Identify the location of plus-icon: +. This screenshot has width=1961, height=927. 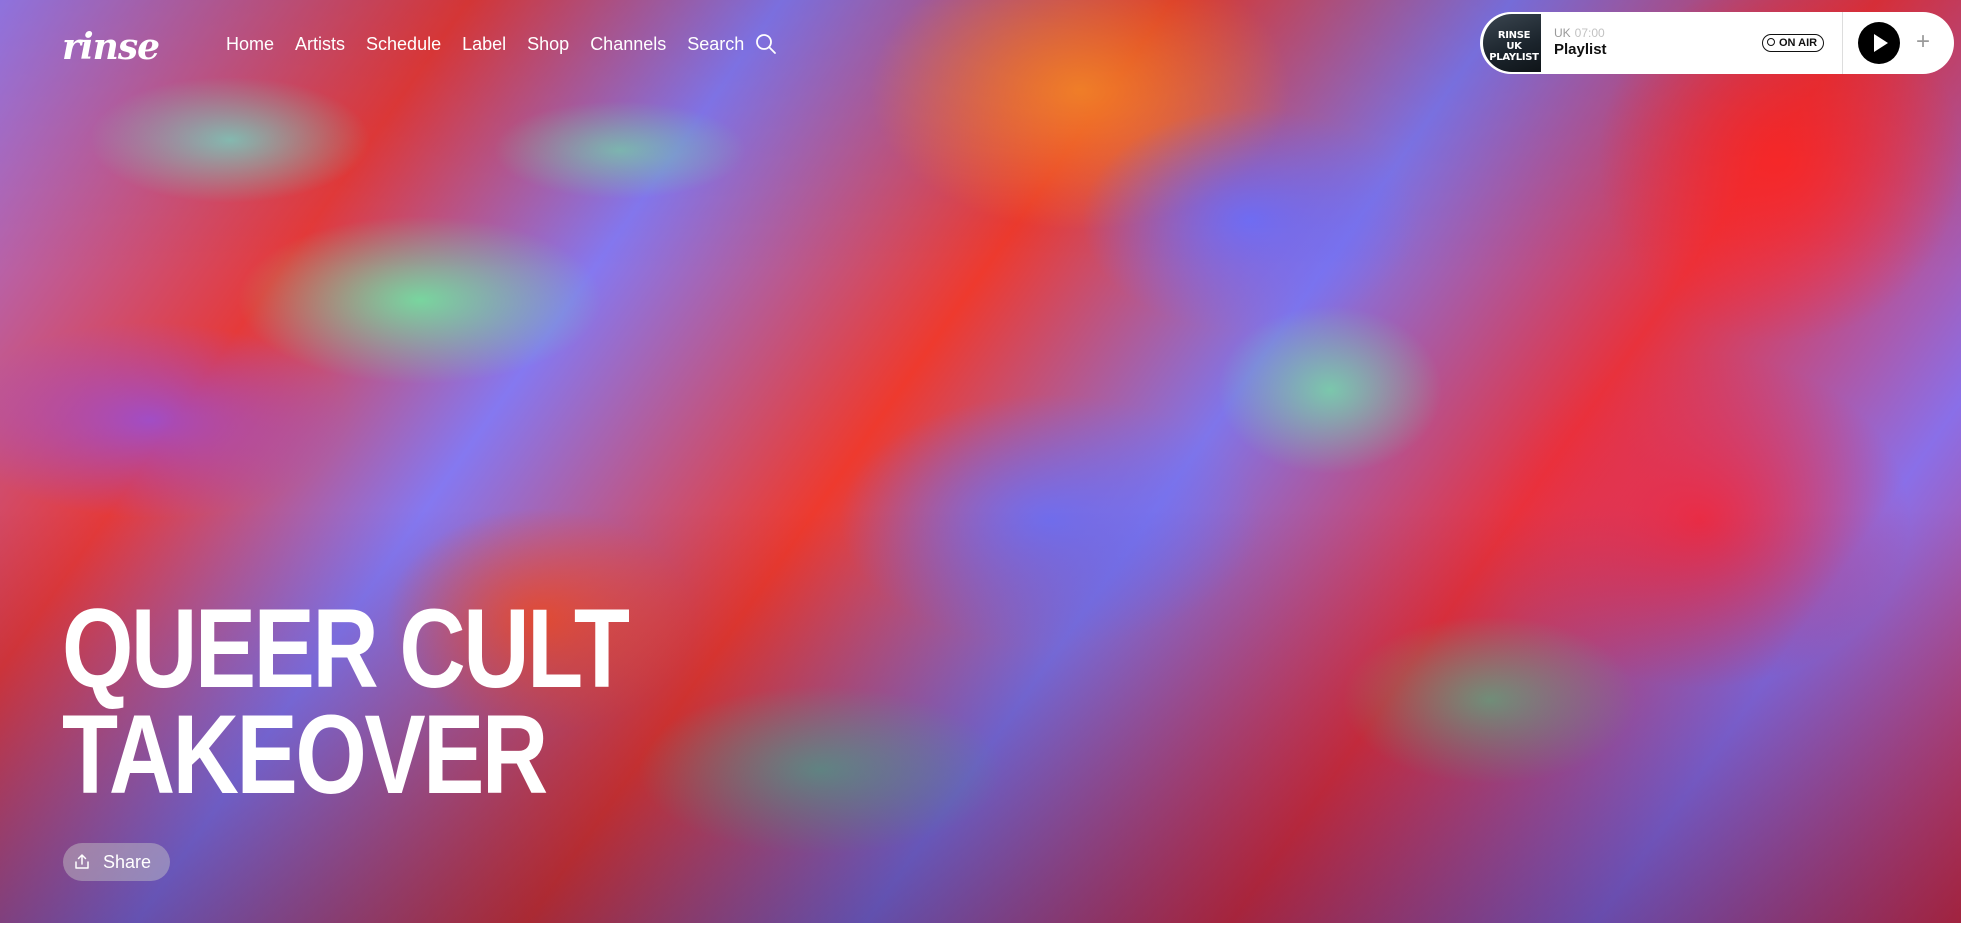
(1923, 42).